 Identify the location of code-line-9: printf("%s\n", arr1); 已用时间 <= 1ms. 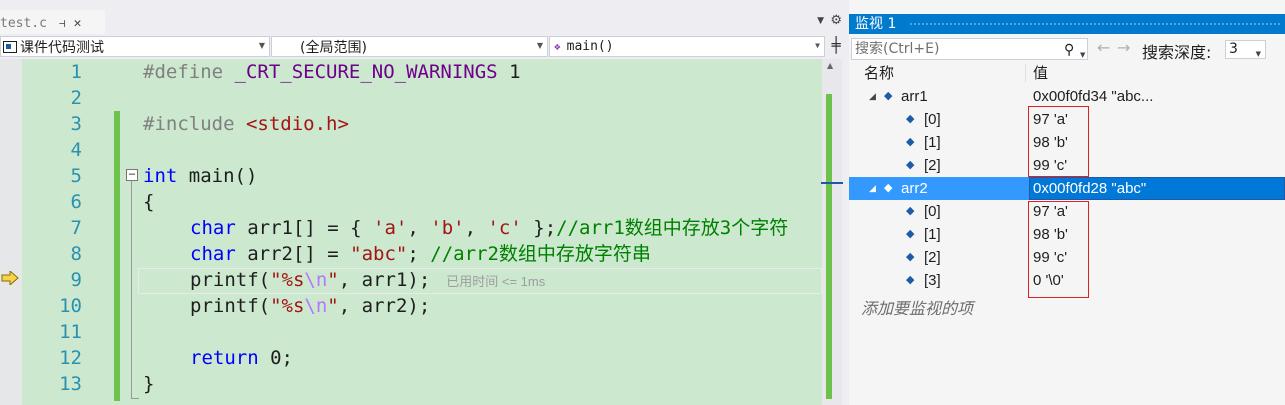
(367, 280).